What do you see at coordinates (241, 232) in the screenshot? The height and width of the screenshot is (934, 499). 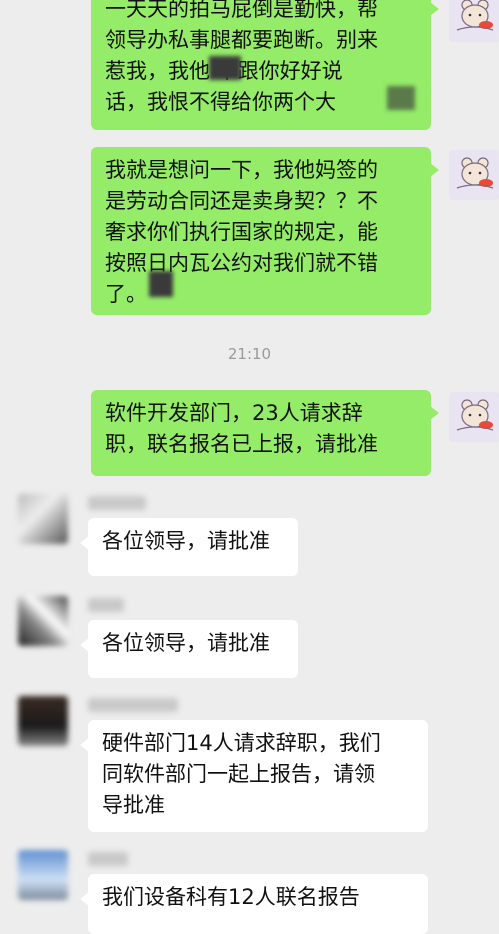 I see `message-line: 奢求你们执行国家的规定，能` at bounding box center [241, 232].